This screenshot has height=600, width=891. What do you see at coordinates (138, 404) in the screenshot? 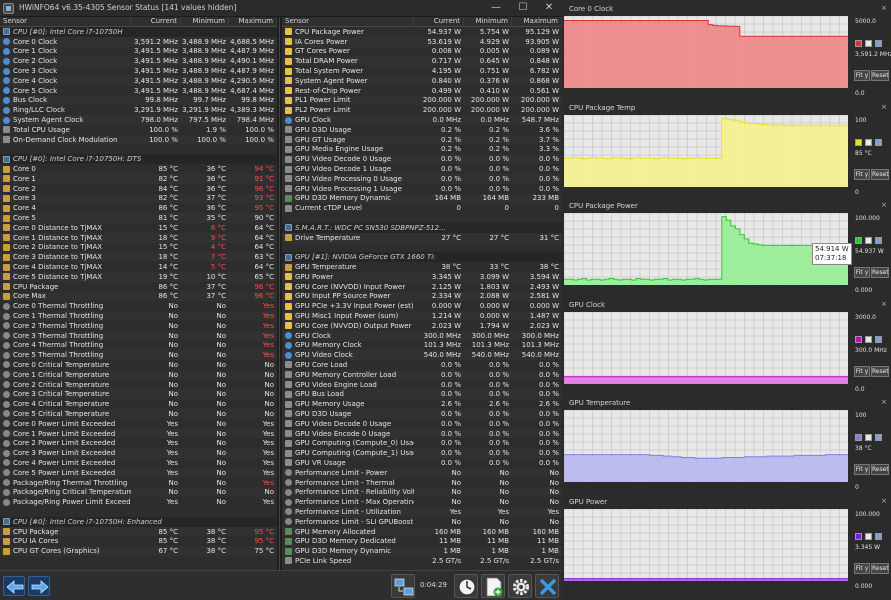
I see `sensor-row: Core 4 Critical Temperature No No No` at bounding box center [138, 404].